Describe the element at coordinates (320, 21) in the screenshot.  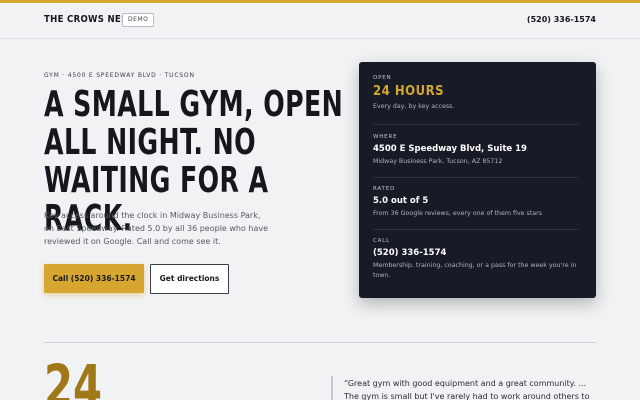
I see `site-header: THE CROWS NEST DEMO (520) 336-1574` at that location.